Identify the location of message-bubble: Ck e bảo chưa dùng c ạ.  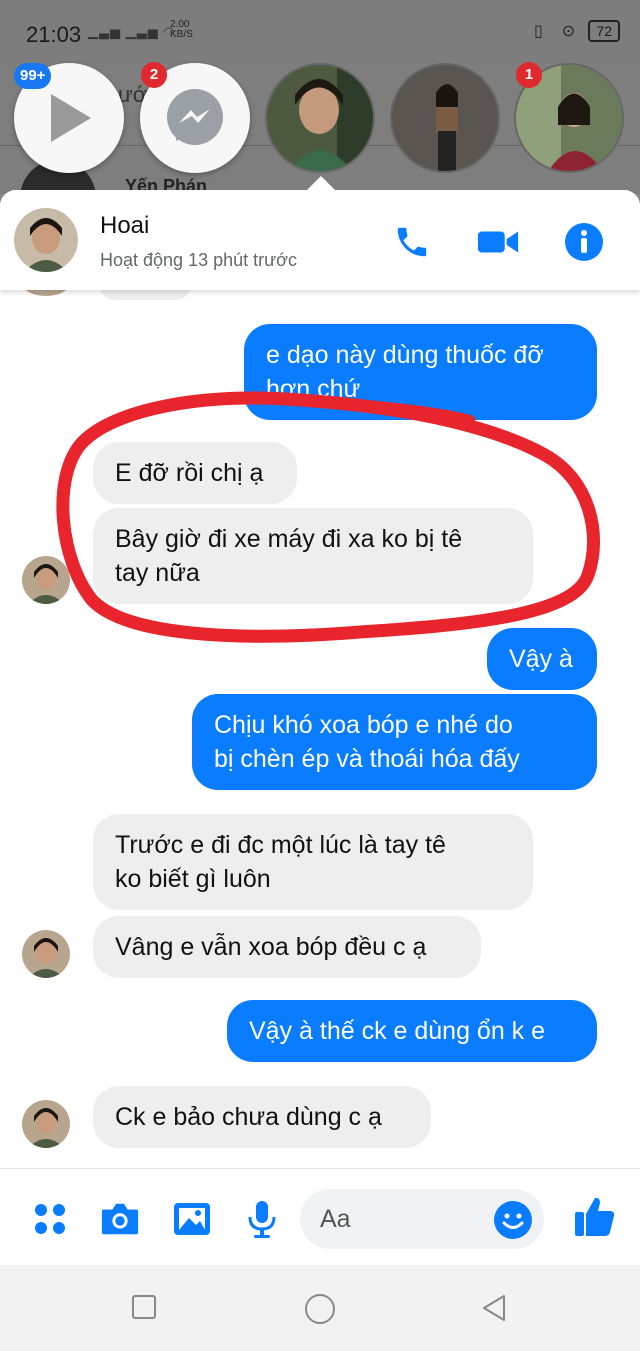
(262, 1117).